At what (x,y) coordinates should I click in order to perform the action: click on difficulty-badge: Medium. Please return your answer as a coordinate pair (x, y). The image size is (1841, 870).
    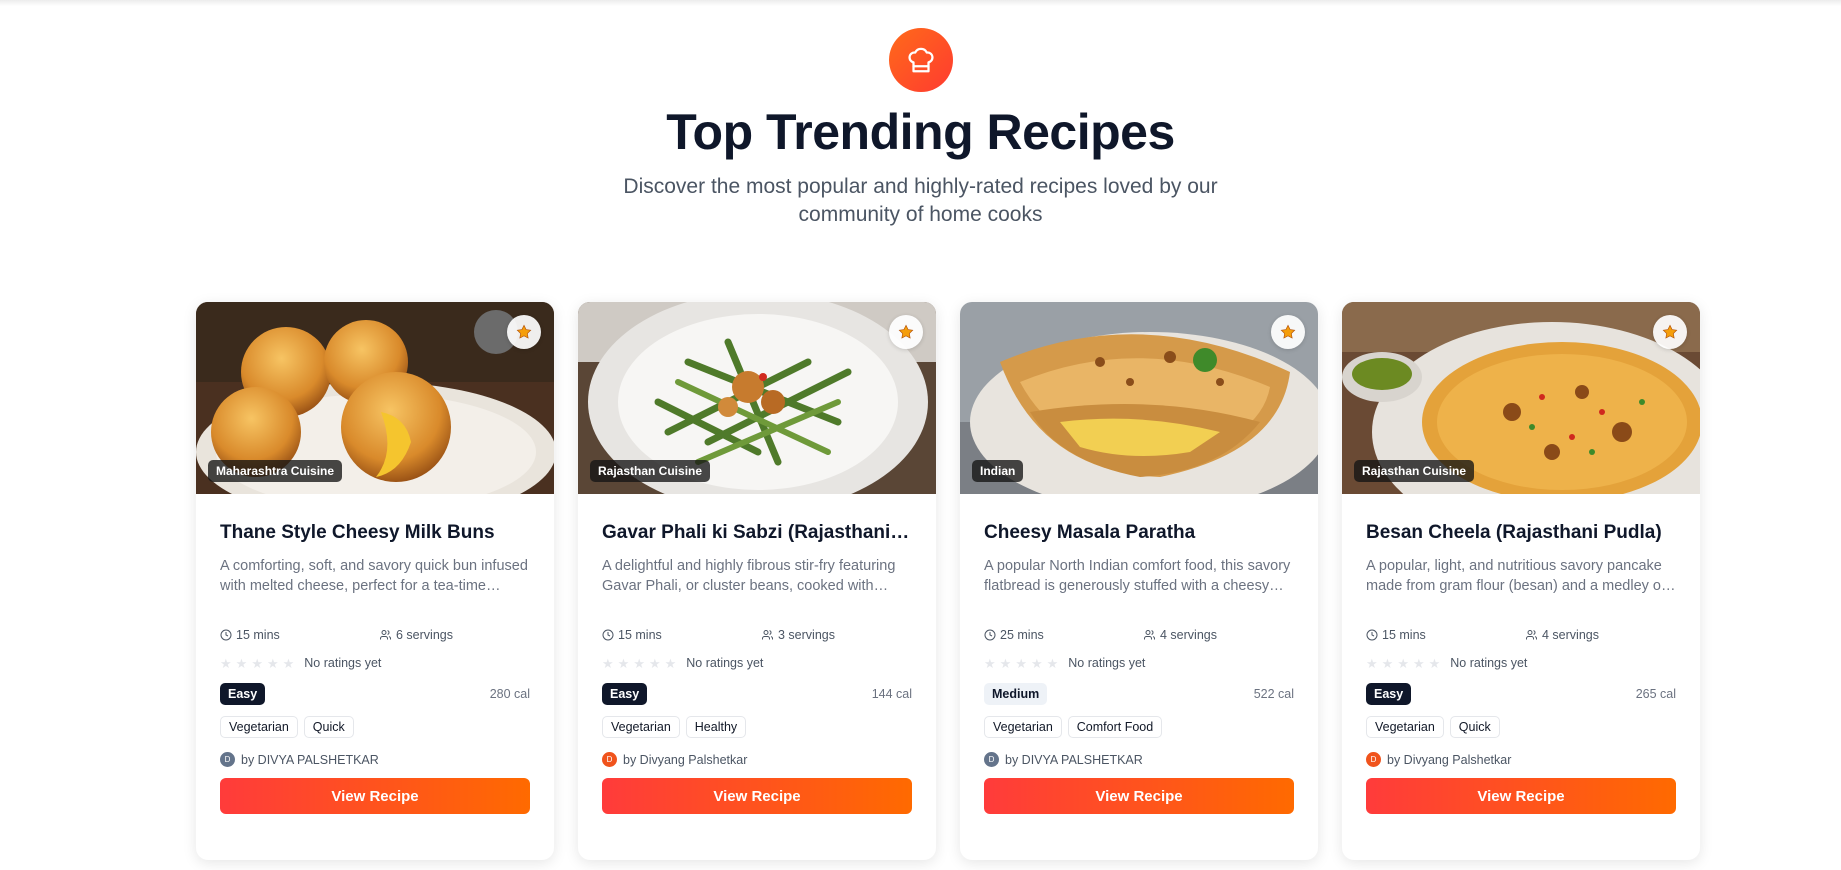
    Looking at the image, I should click on (1016, 694).